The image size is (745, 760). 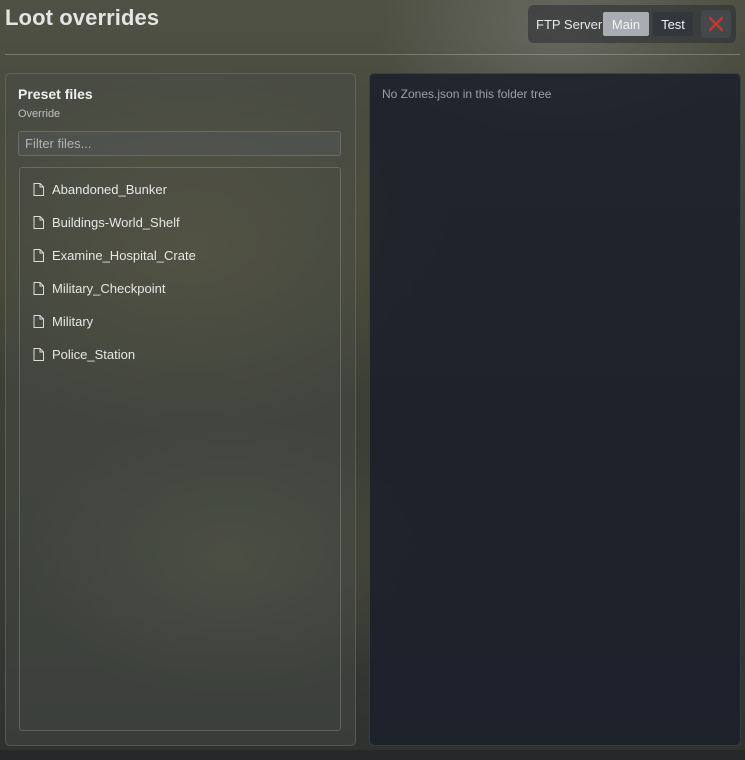 I want to click on ftp-server-selector: FTP Server Main Test, so click(x=632, y=24).